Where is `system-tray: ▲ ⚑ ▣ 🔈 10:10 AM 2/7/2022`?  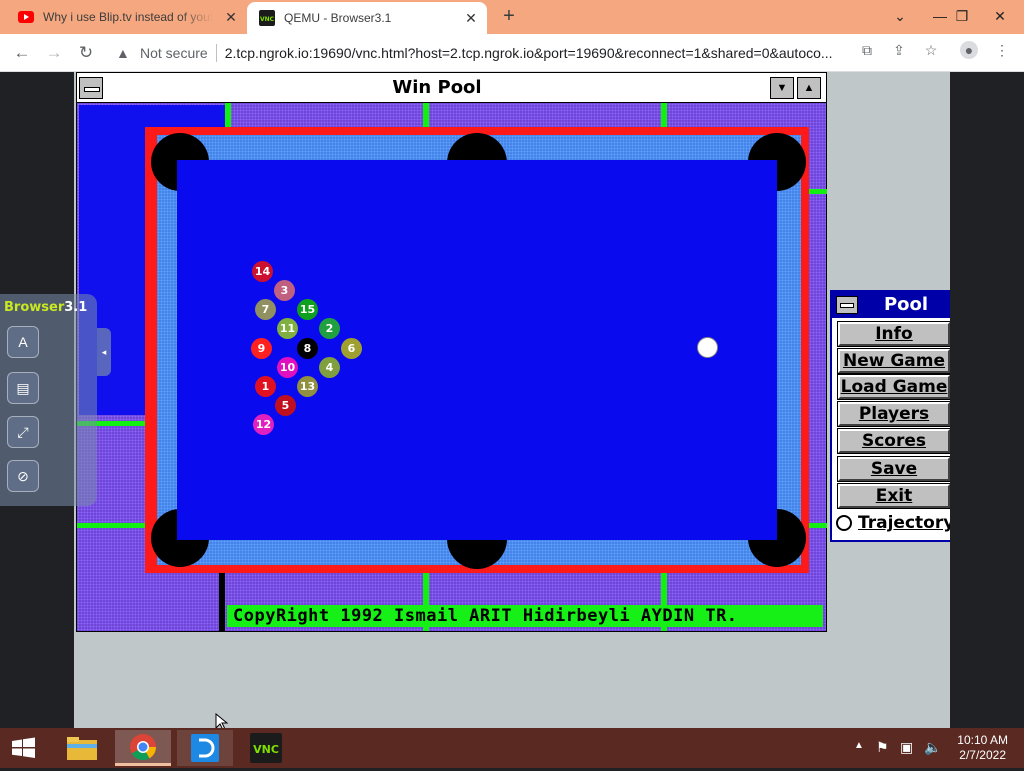 system-tray: ▲ ⚑ ▣ 🔈 10:10 AM 2/7/2022 is located at coordinates (934, 748).